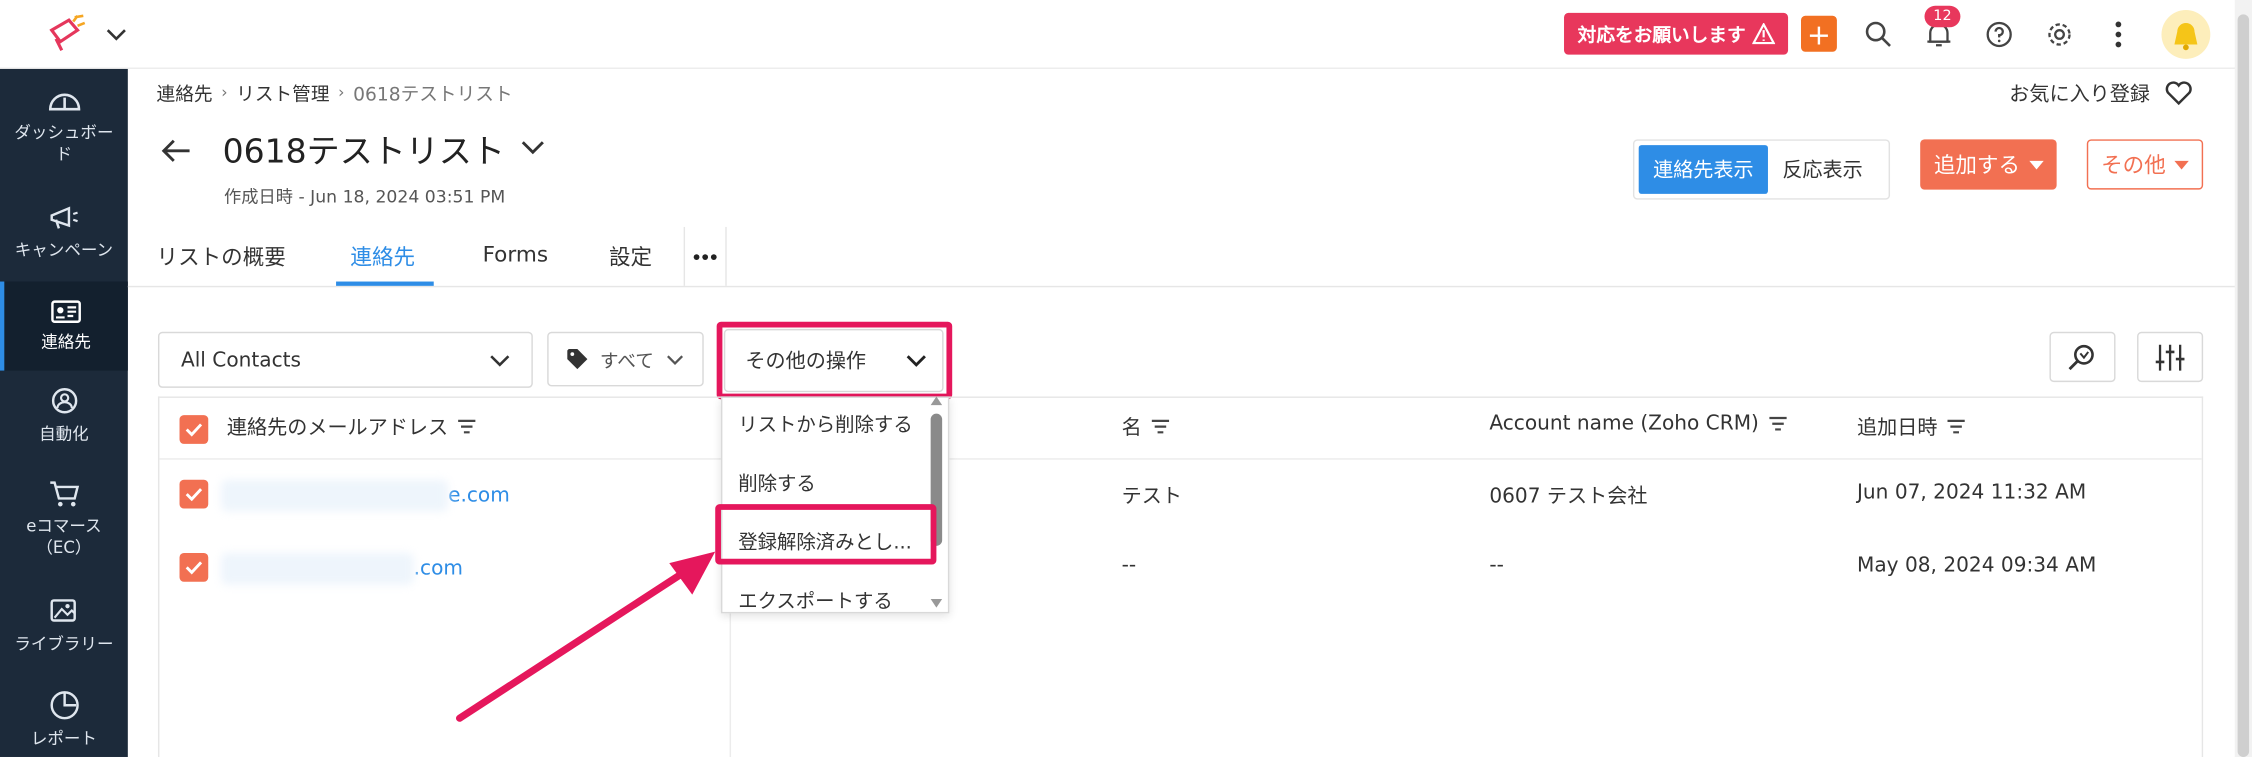  I want to click on column-header-name: 名, so click(1146, 426).